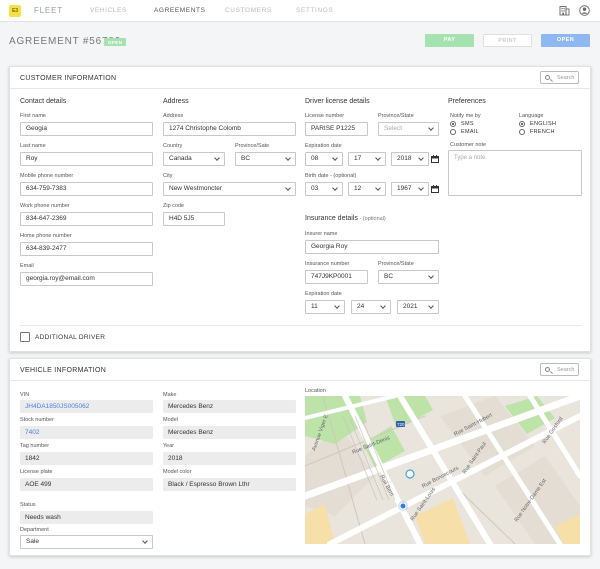  What do you see at coordinates (248, 10) in the screenshot?
I see `nav-customers: CUSTOMERS` at bounding box center [248, 10].